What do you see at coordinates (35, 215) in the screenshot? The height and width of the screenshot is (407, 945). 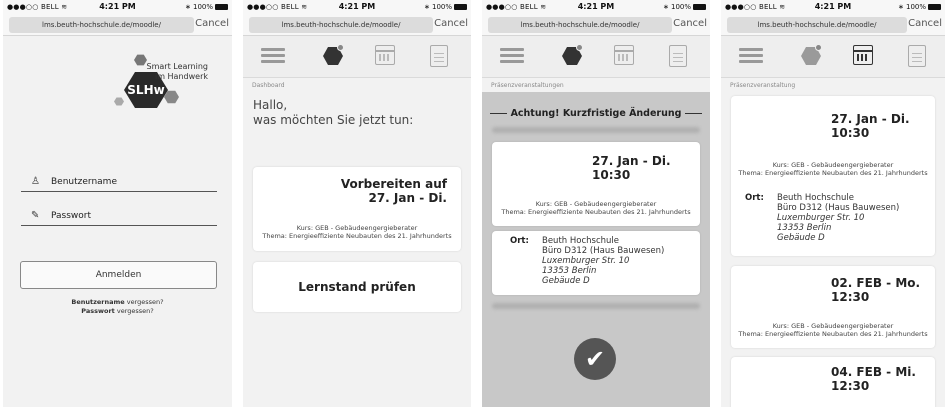 I see `pencil-icon: ✎` at bounding box center [35, 215].